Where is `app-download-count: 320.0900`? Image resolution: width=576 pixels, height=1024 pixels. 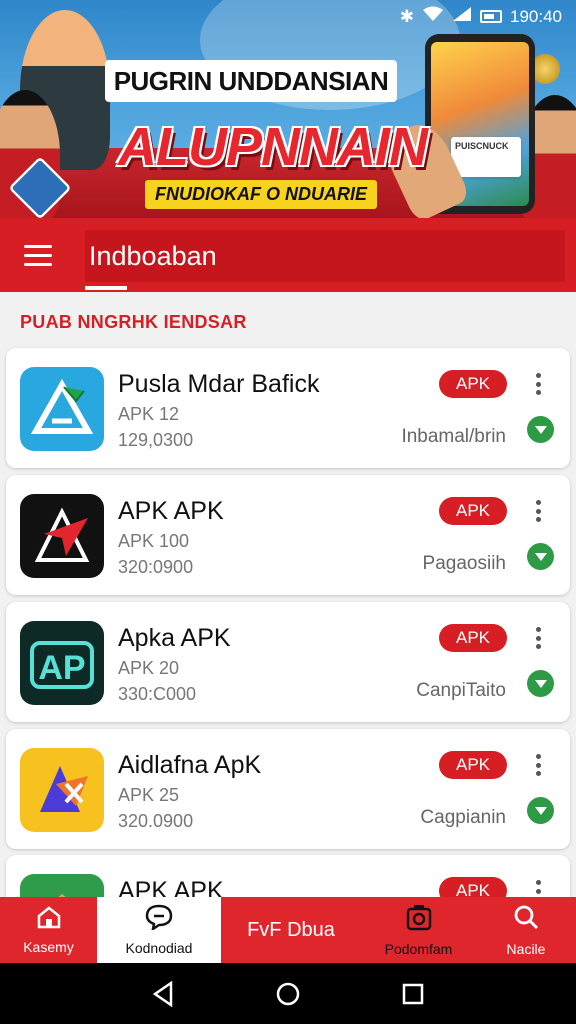 app-download-count: 320.0900 is located at coordinates (156, 821).